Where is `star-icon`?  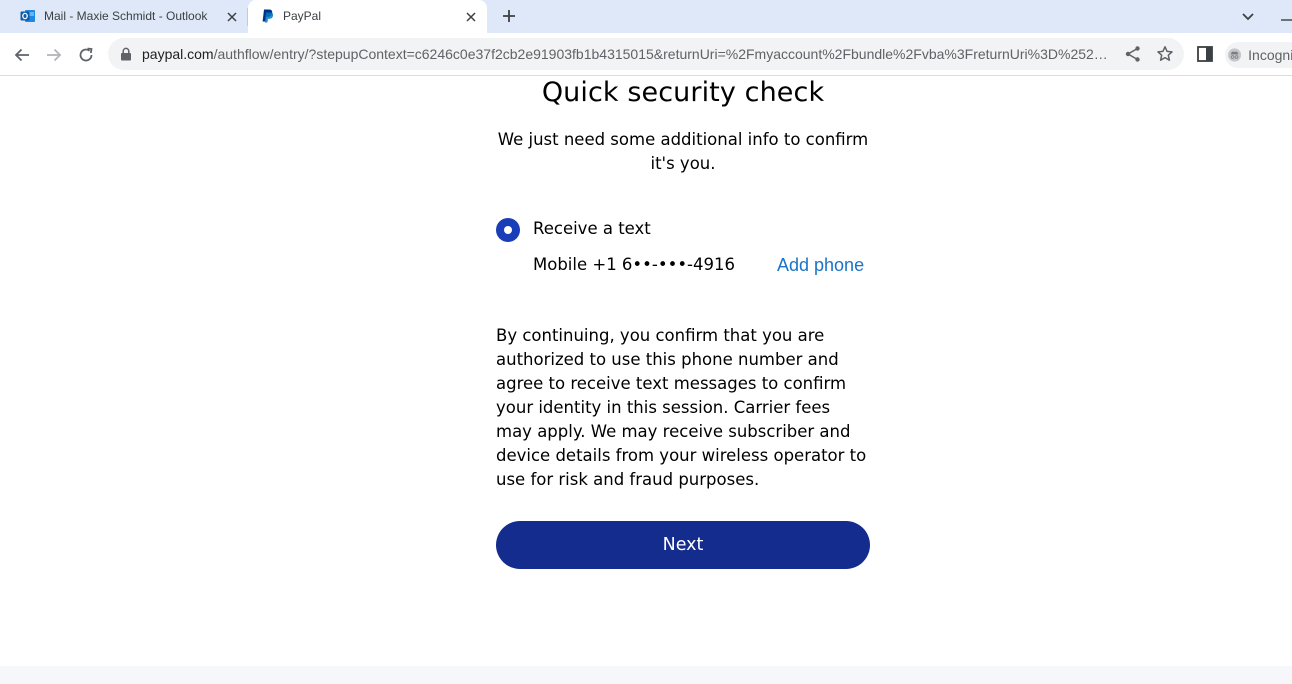
star-icon is located at coordinates (1165, 54).